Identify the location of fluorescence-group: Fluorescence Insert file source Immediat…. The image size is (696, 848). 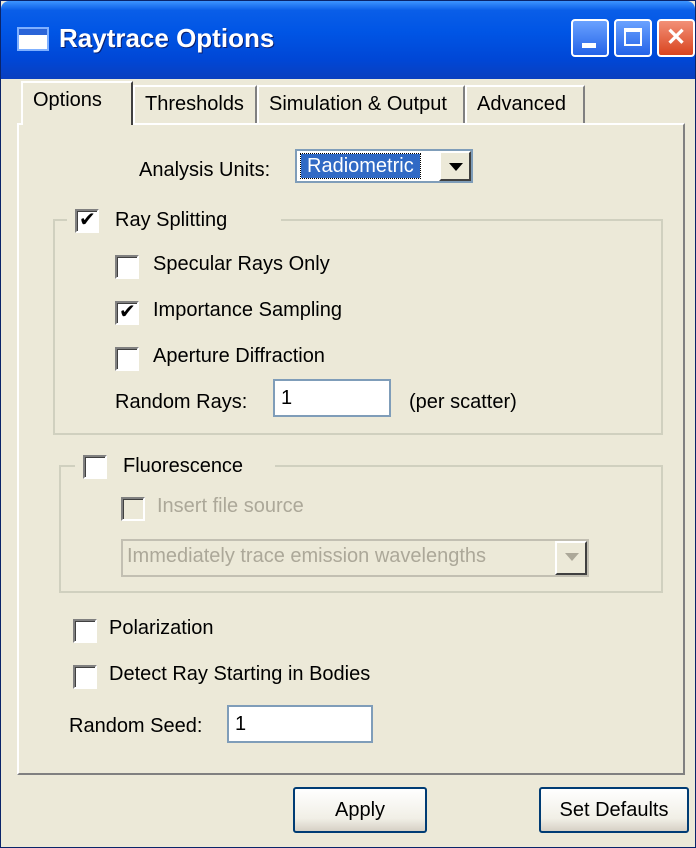
(361, 523).